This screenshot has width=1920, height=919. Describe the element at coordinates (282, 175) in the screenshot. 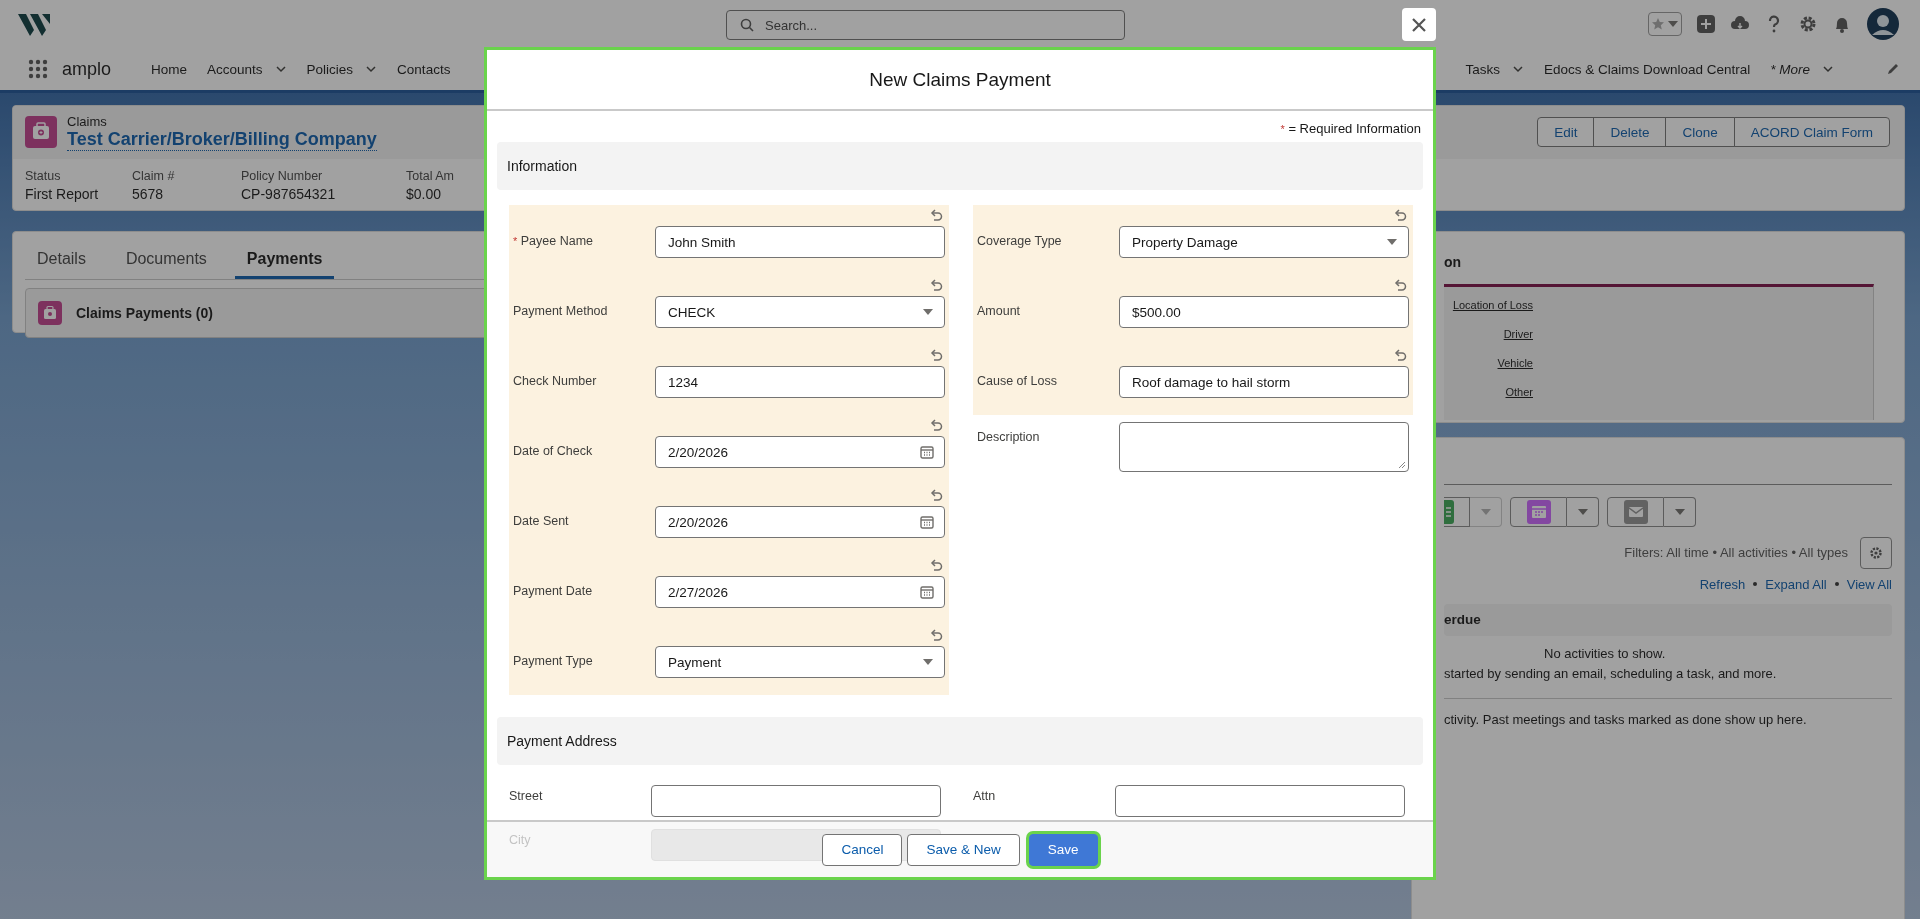

I see `field-label: Policy Number` at that location.